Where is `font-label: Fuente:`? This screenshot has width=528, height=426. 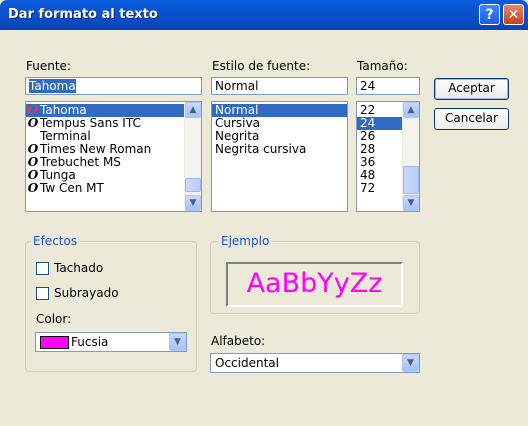 font-label: Fuente: is located at coordinates (48, 66).